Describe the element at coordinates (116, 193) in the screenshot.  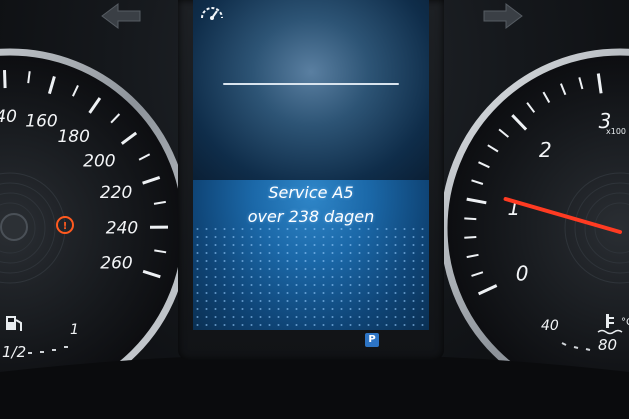
I see `speedometer-tick-label: 220` at that location.